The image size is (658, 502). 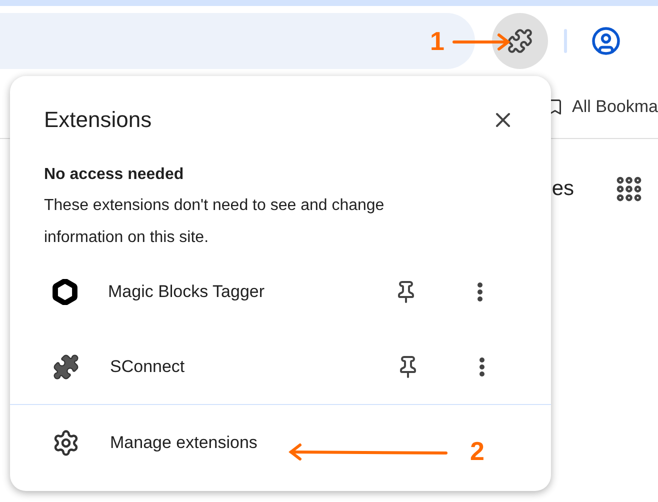 What do you see at coordinates (114, 175) in the screenshot?
I see `section-title: No access needed` at bounding box center [114, 175].